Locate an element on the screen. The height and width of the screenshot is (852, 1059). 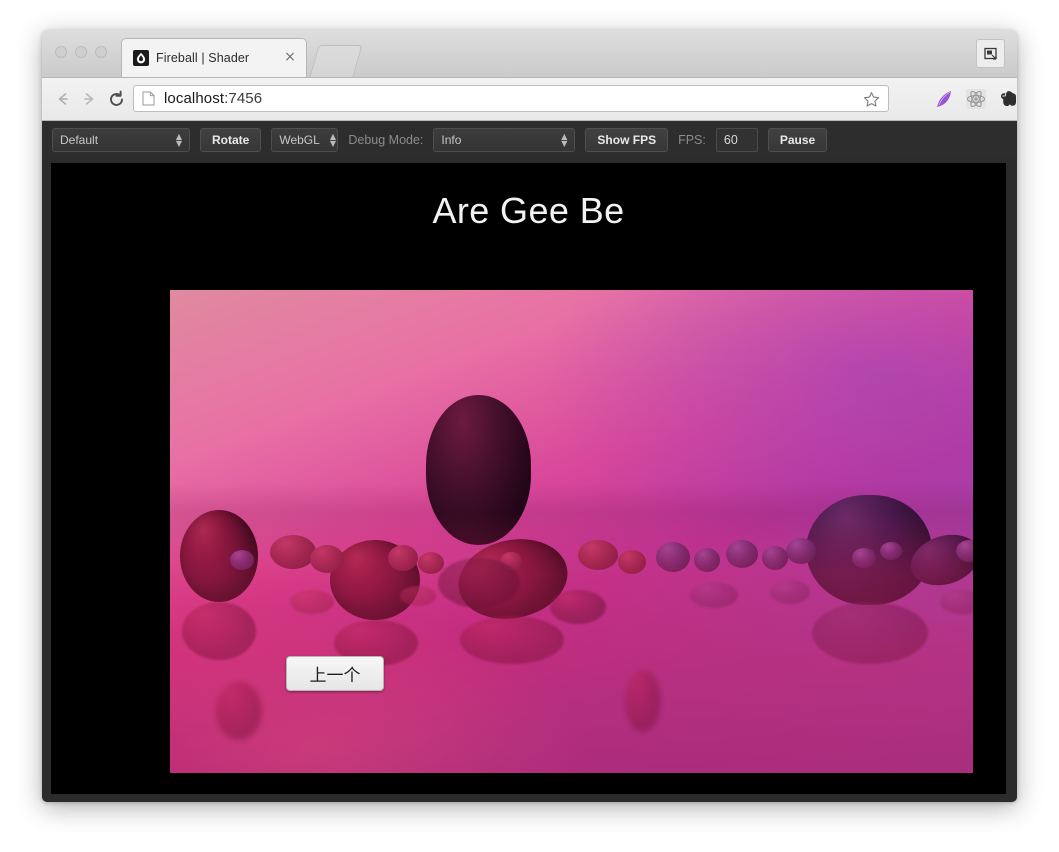
show-fps-button: Show FPS is located at coordinates (627, 140).